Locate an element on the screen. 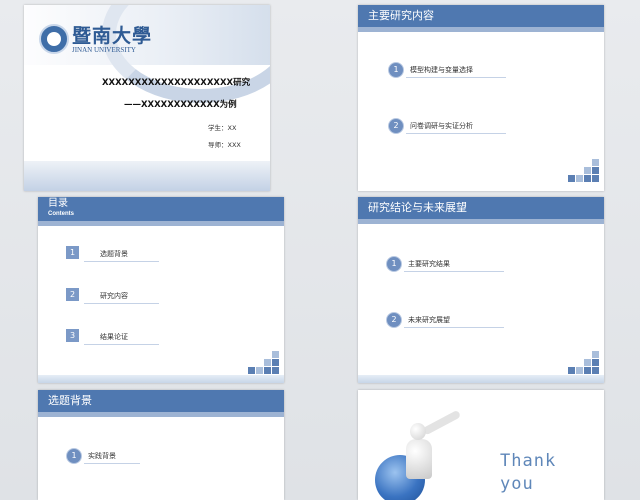 The height and width of the screenshot is (500, 640). slide-title: 选题背景 is located at coordinates (161, 401).